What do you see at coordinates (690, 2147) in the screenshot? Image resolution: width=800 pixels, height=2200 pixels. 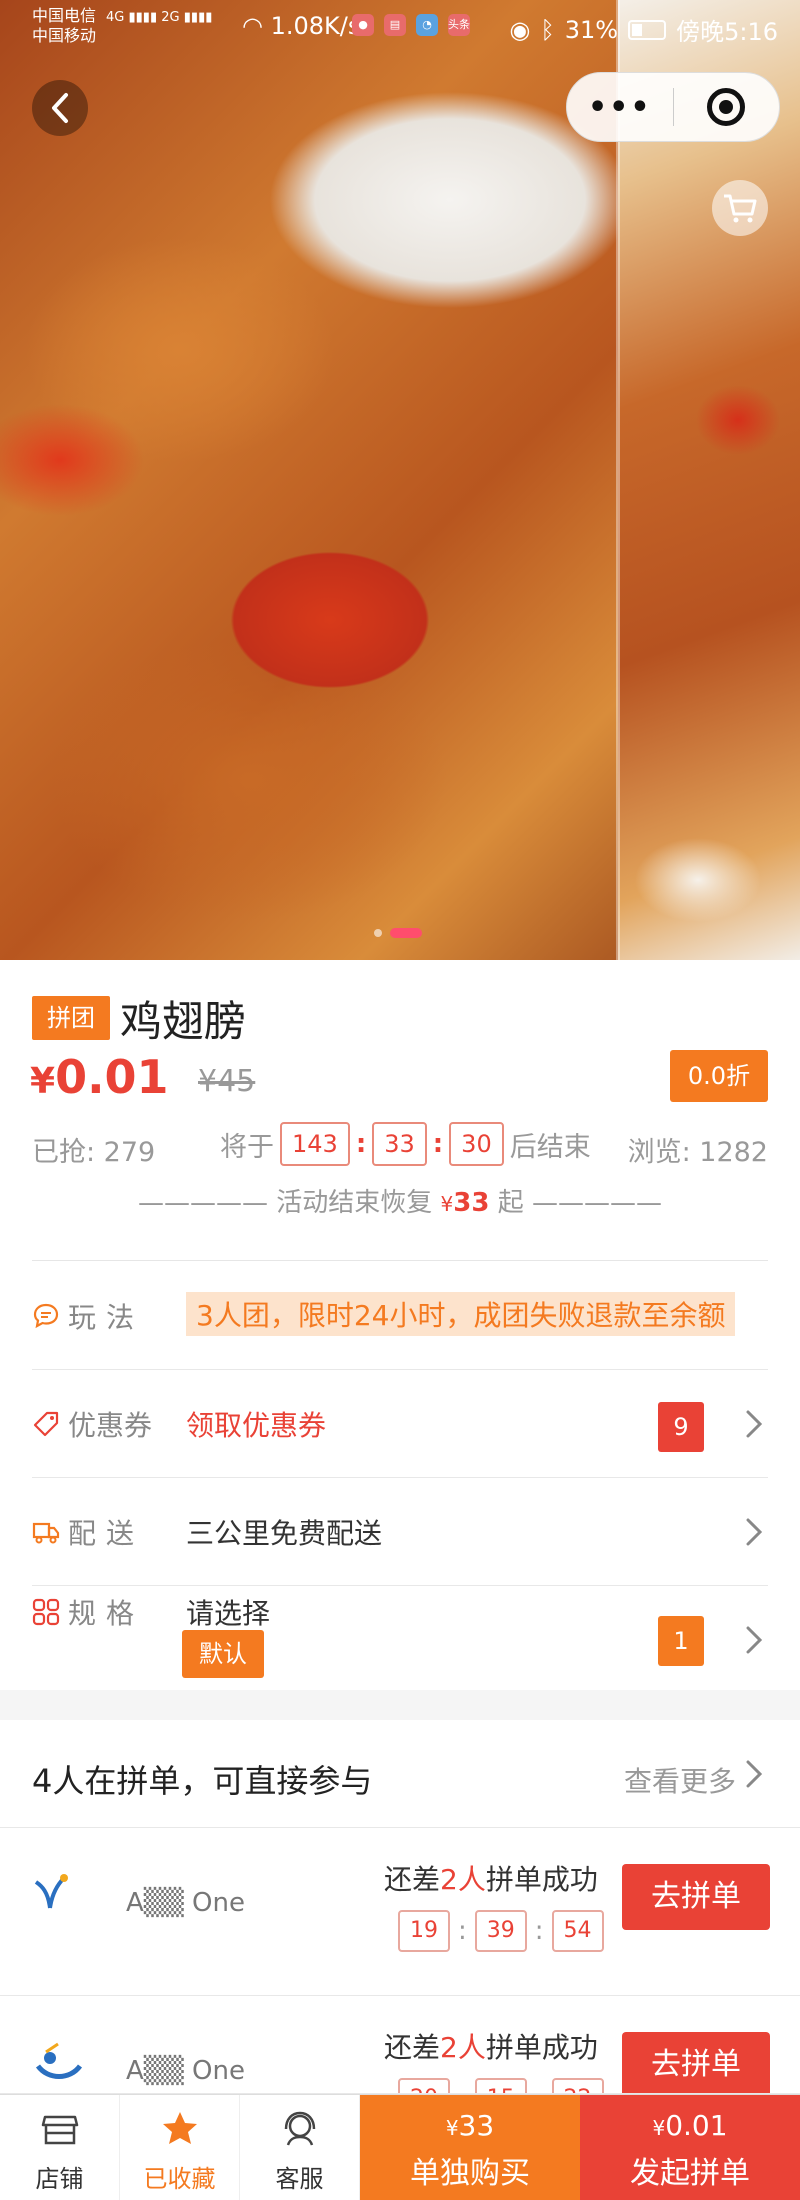 I see `start-group-button: ¥0.01 发起拼单` at bounding box center [690, 2147].